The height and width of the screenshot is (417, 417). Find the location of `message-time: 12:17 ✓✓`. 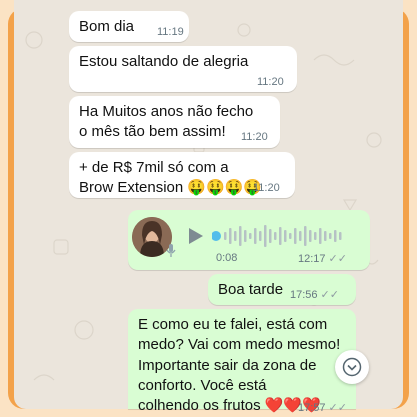

message-time: 12:17 ✓✓ is located at coordinates (322, 258).